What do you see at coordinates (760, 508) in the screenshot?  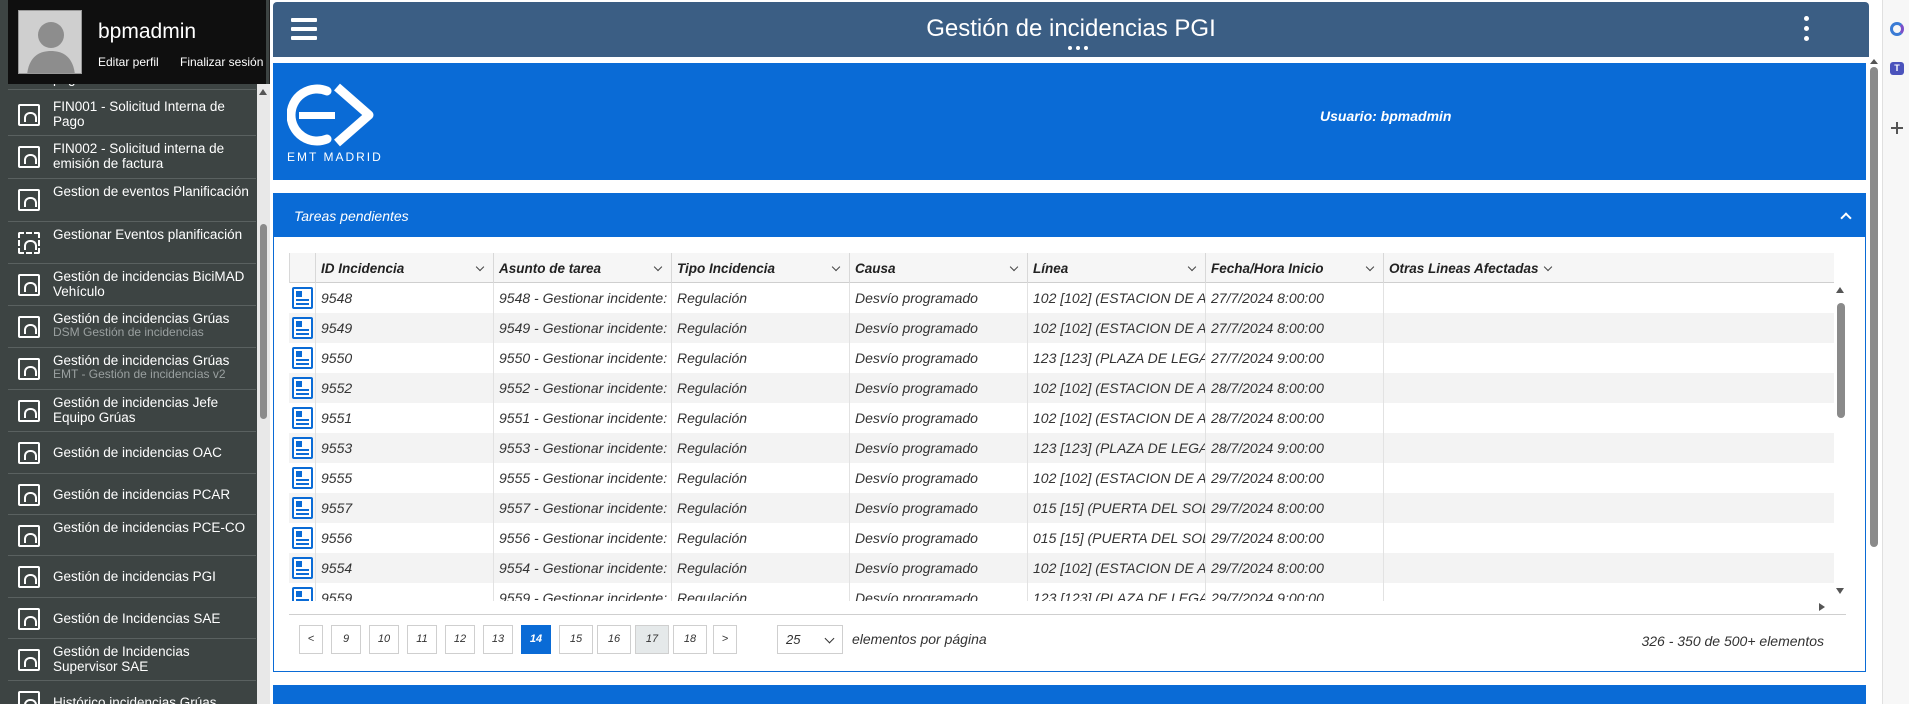 I see `table-cell: Regulación` at bounding box center [760, 508].